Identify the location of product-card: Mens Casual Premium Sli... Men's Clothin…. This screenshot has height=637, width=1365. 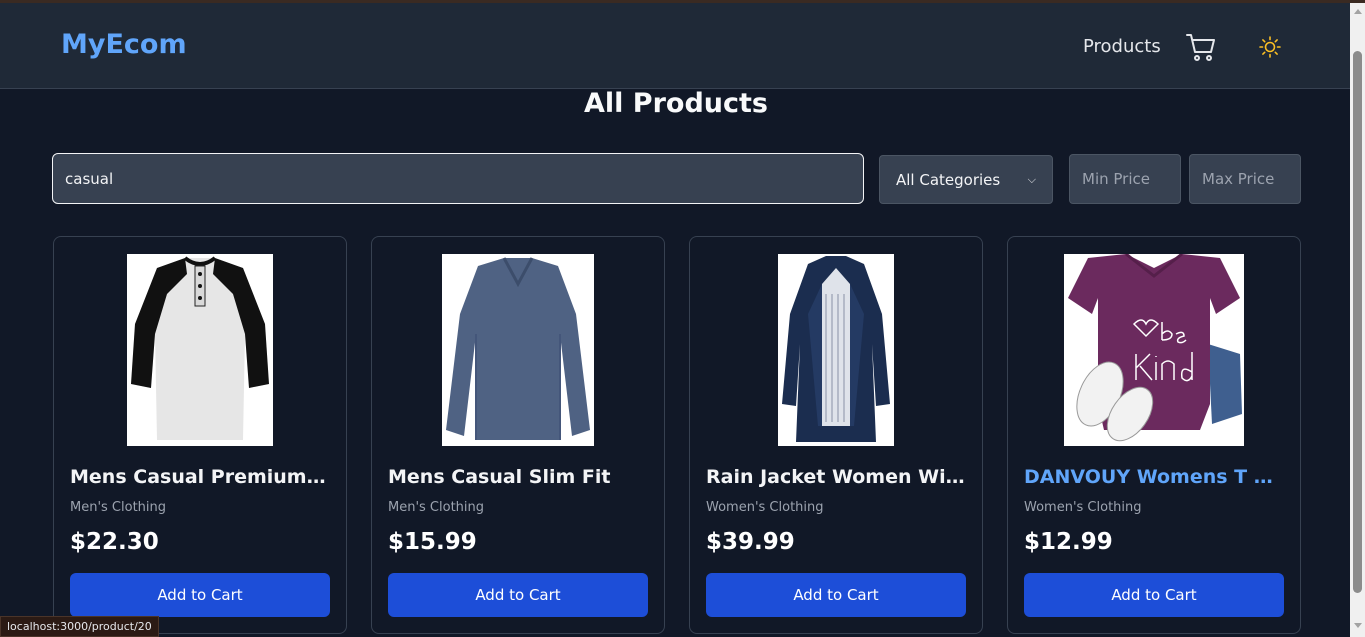
(200, 435).